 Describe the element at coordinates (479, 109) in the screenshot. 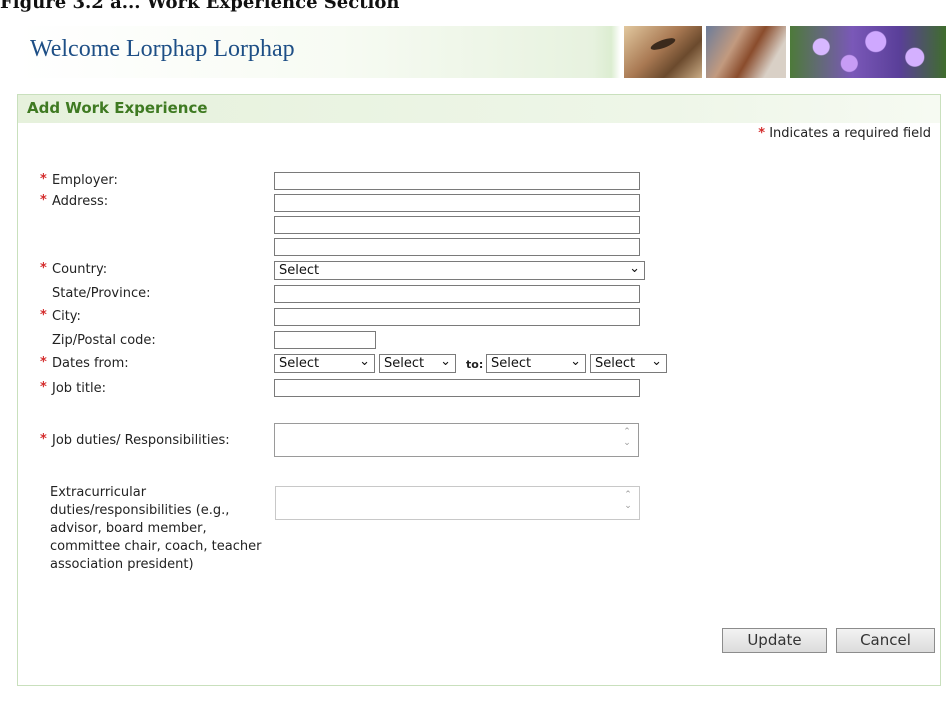

I see `panel-title: Add Work Experience` at that location.